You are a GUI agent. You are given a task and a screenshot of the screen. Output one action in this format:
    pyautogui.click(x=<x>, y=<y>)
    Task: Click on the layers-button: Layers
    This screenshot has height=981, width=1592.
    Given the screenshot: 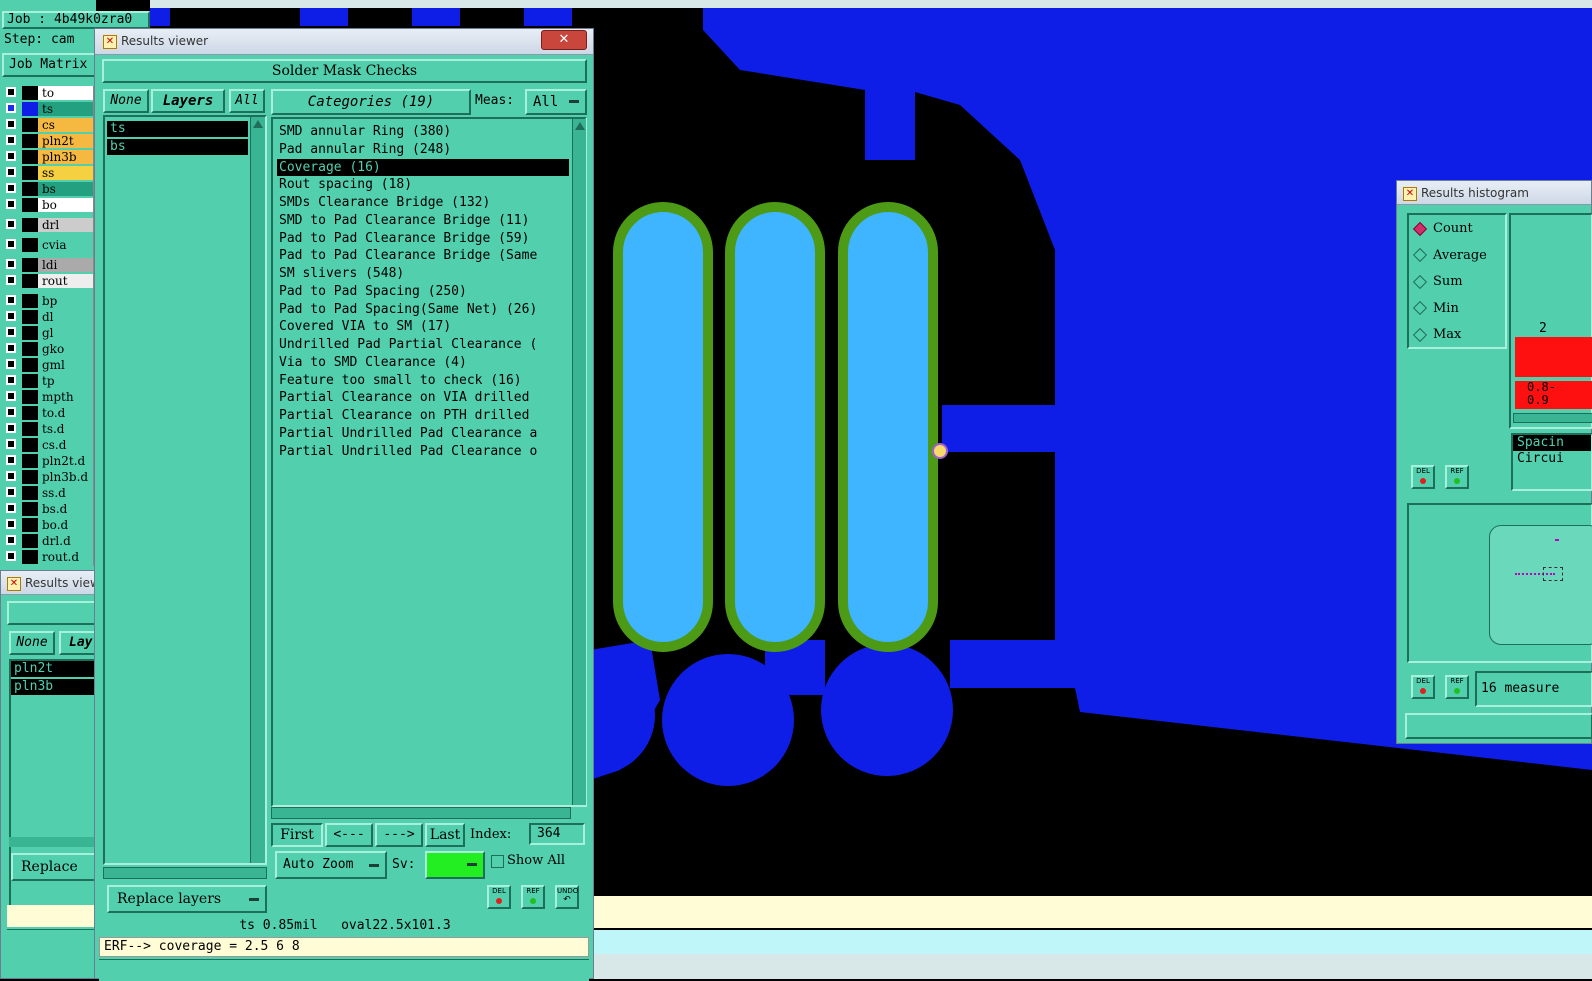 What is the action you would take?
    pyautogui.click(x=188, y=101)
    